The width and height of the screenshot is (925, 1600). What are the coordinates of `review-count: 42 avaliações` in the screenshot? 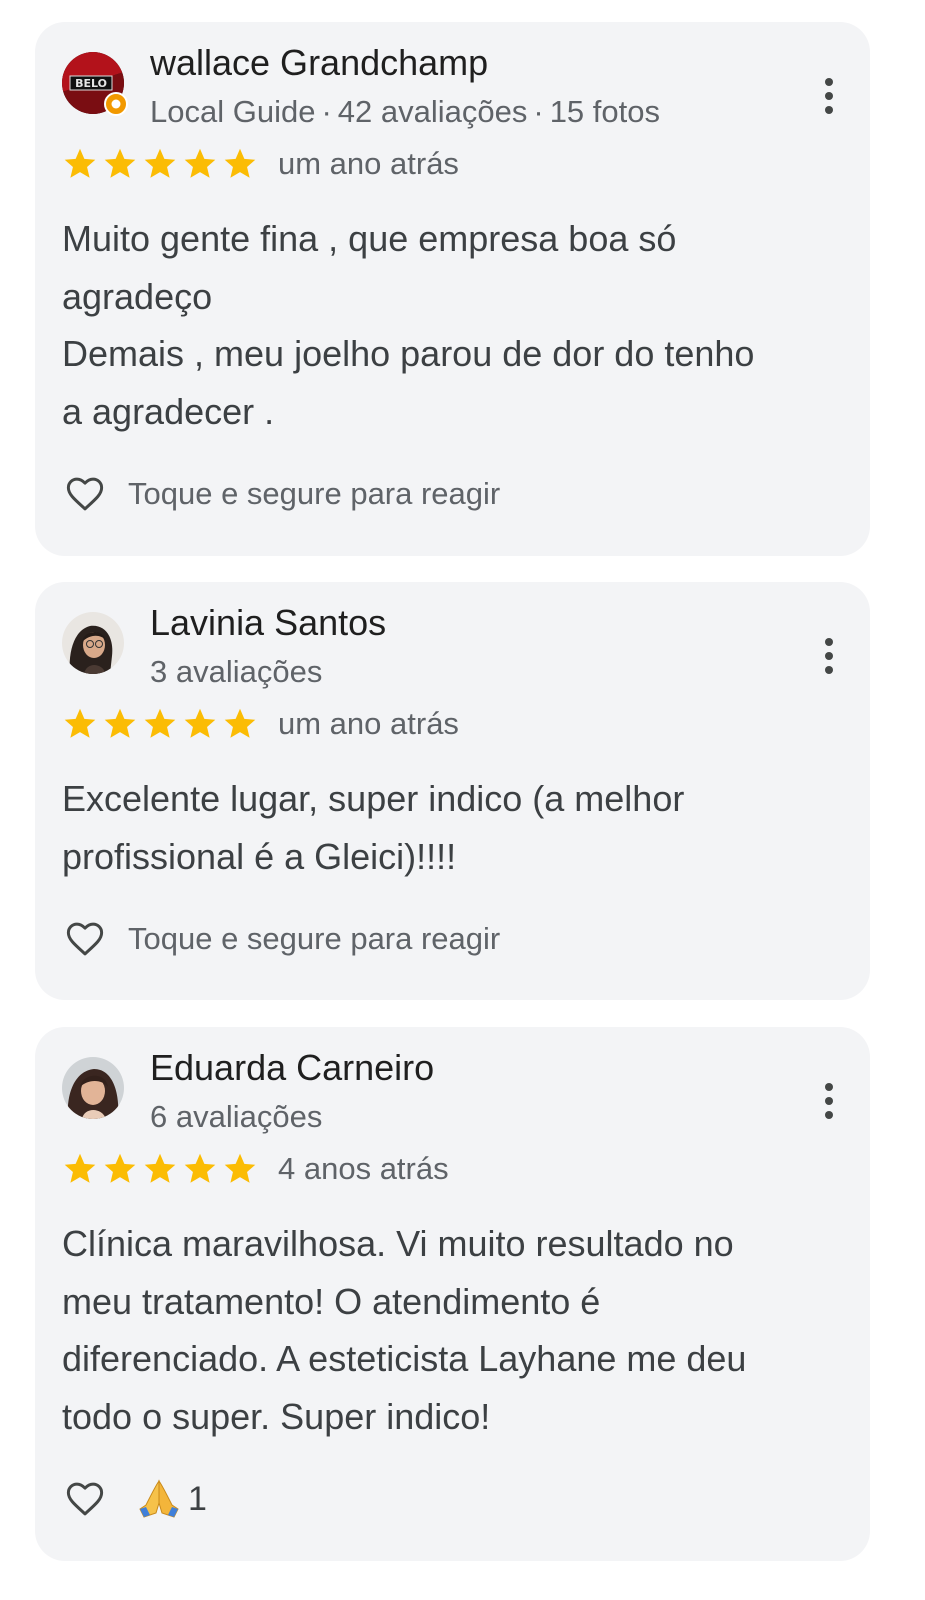 It's located at (432, 111).